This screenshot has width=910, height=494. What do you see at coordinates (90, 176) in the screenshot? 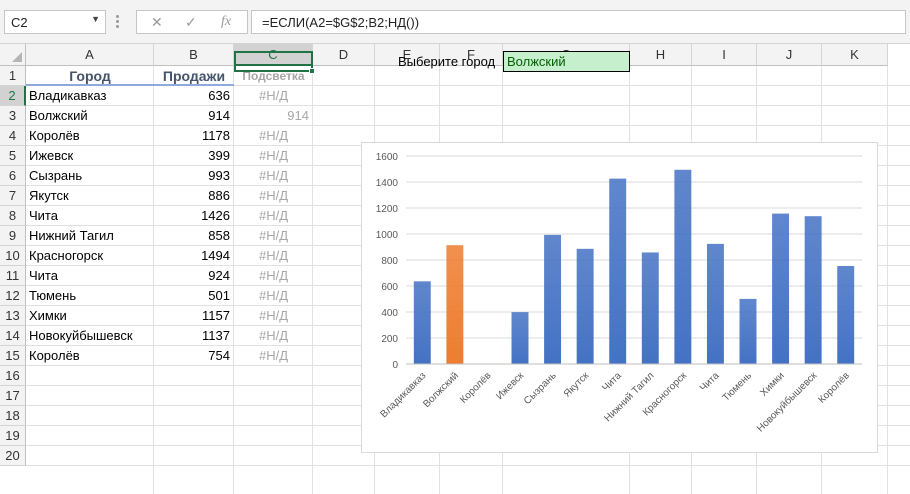
I see `city-cell: Сызрань` at bounding box center [90, 176].